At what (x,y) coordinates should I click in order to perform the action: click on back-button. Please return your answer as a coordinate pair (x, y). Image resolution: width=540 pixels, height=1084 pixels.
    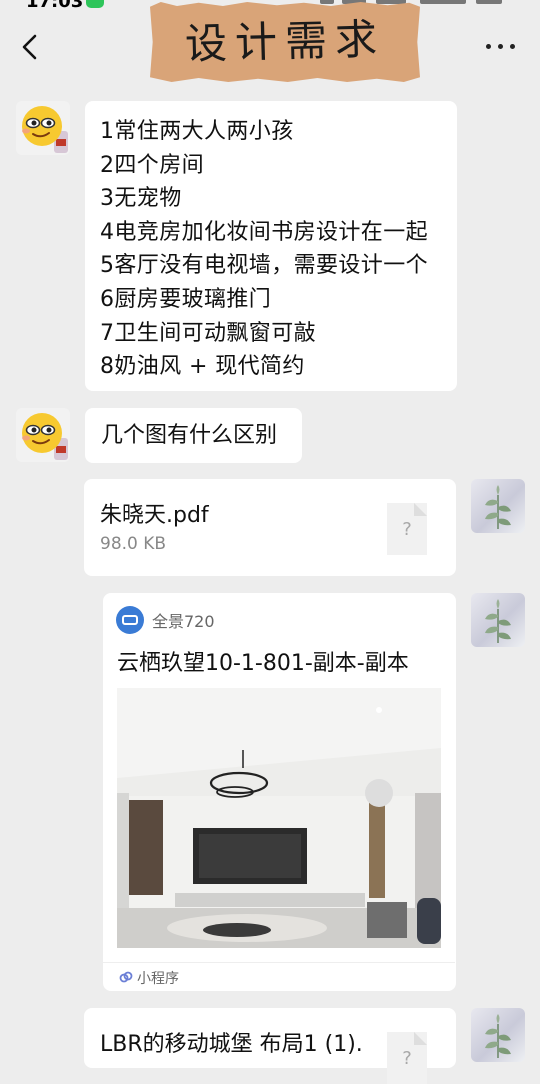
    Looking at the image, I should click on (36, 47).